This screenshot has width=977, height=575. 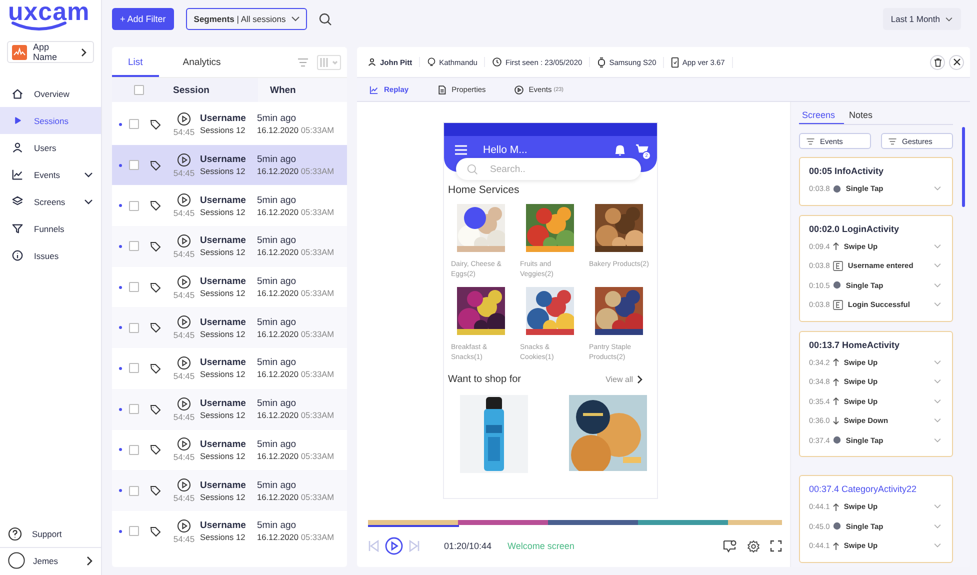 What do you see at coordinates (15, 534) in the screenshot?
I see `help-icon` at bounding box center [15, 534].